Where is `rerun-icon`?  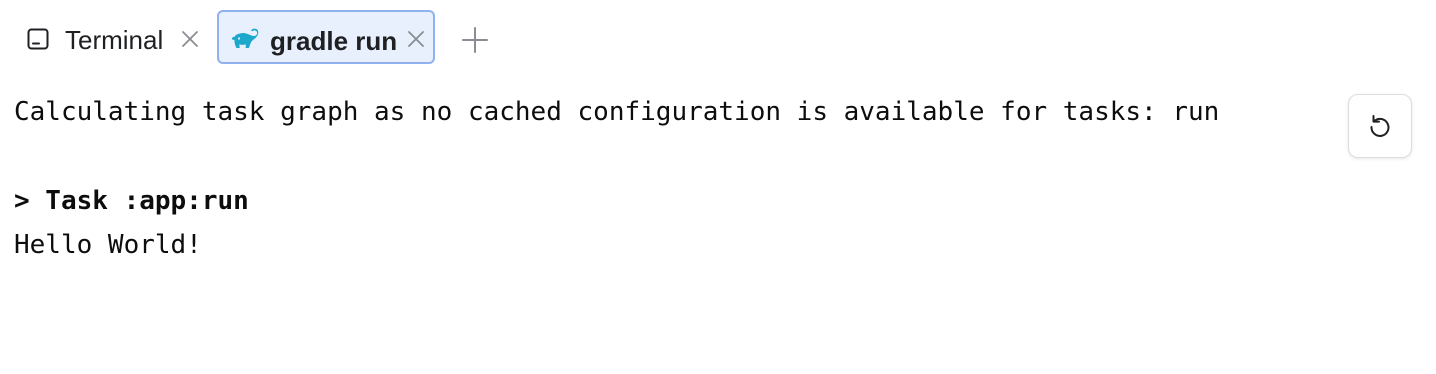 rerun-icon is located at coordinates (1380, 126).